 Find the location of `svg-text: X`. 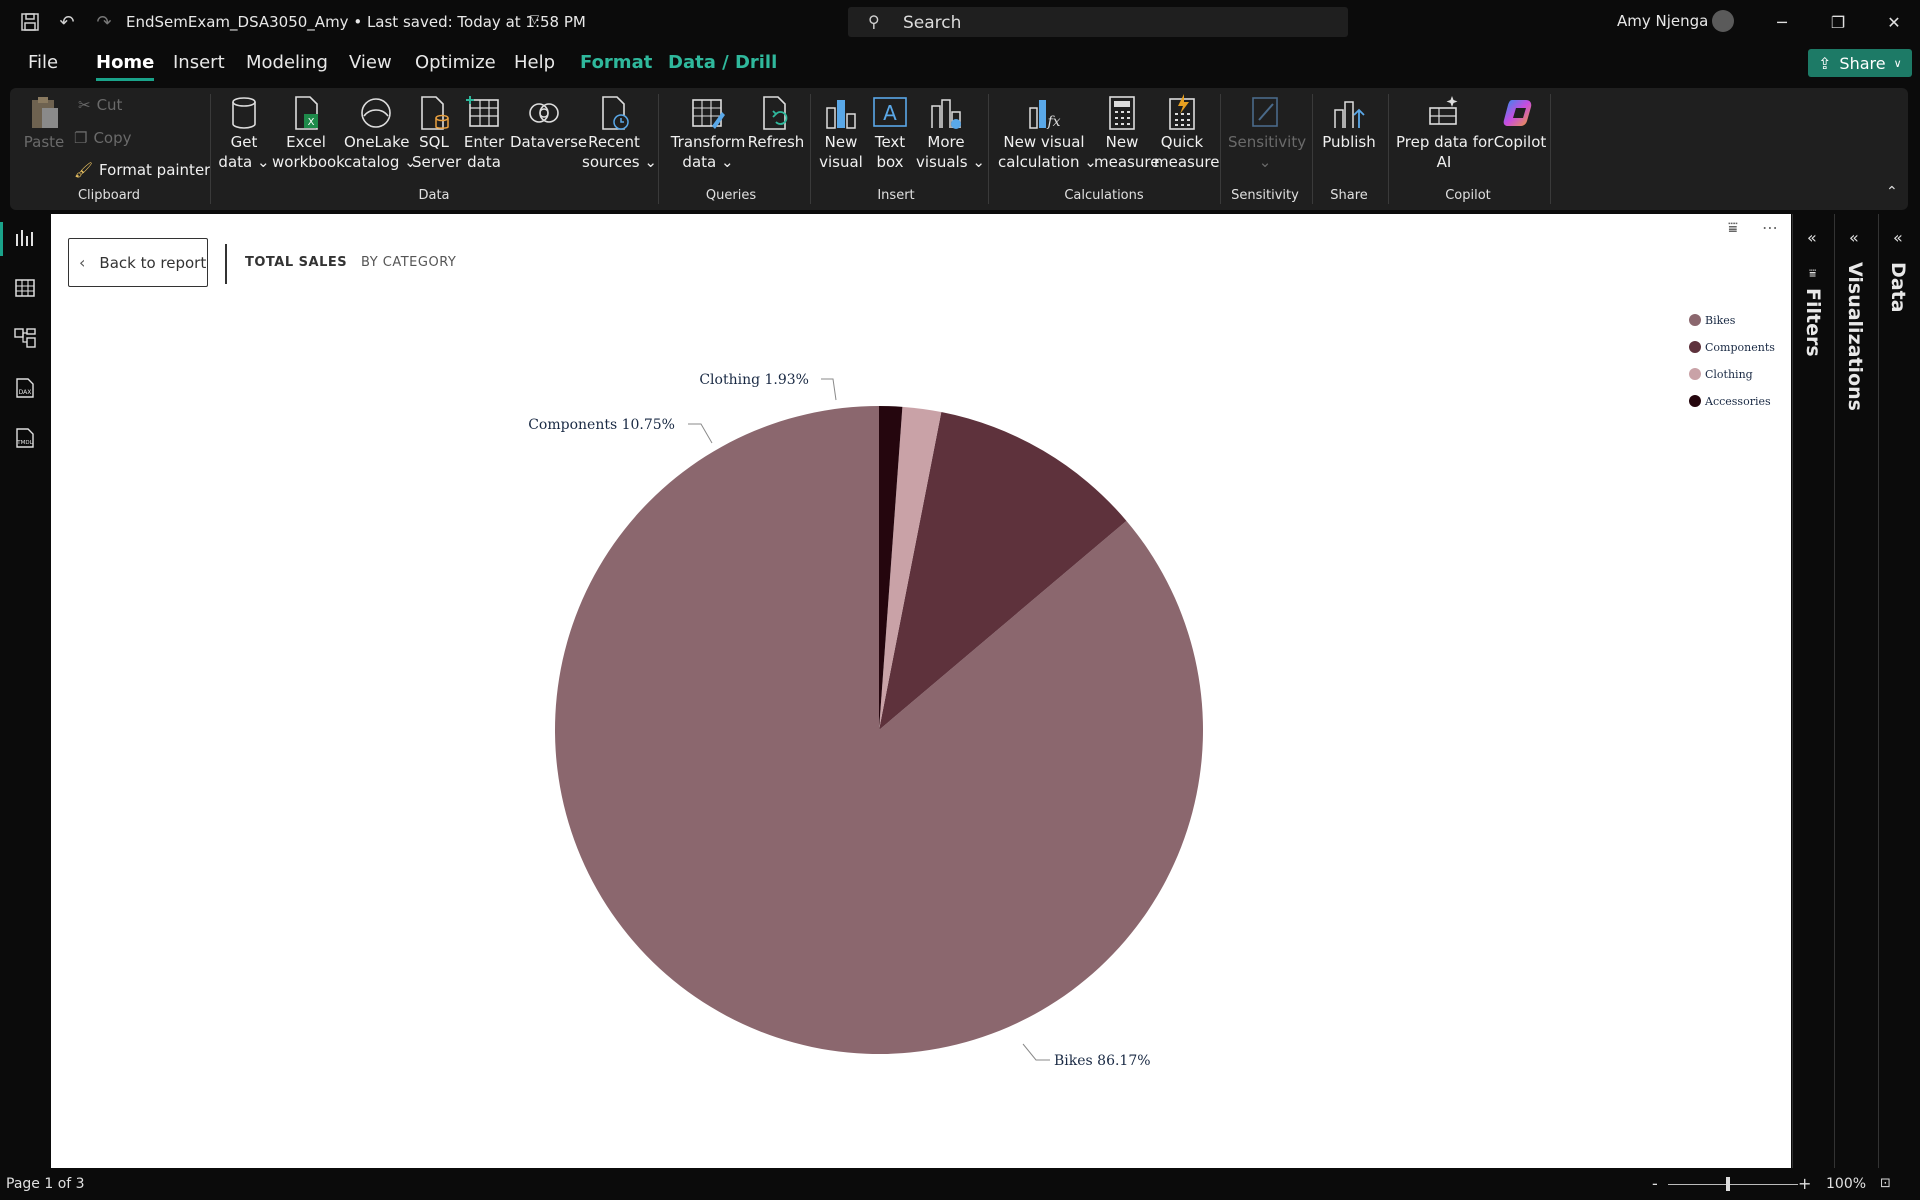

svg-text: X is located at coordinates (311, 122).